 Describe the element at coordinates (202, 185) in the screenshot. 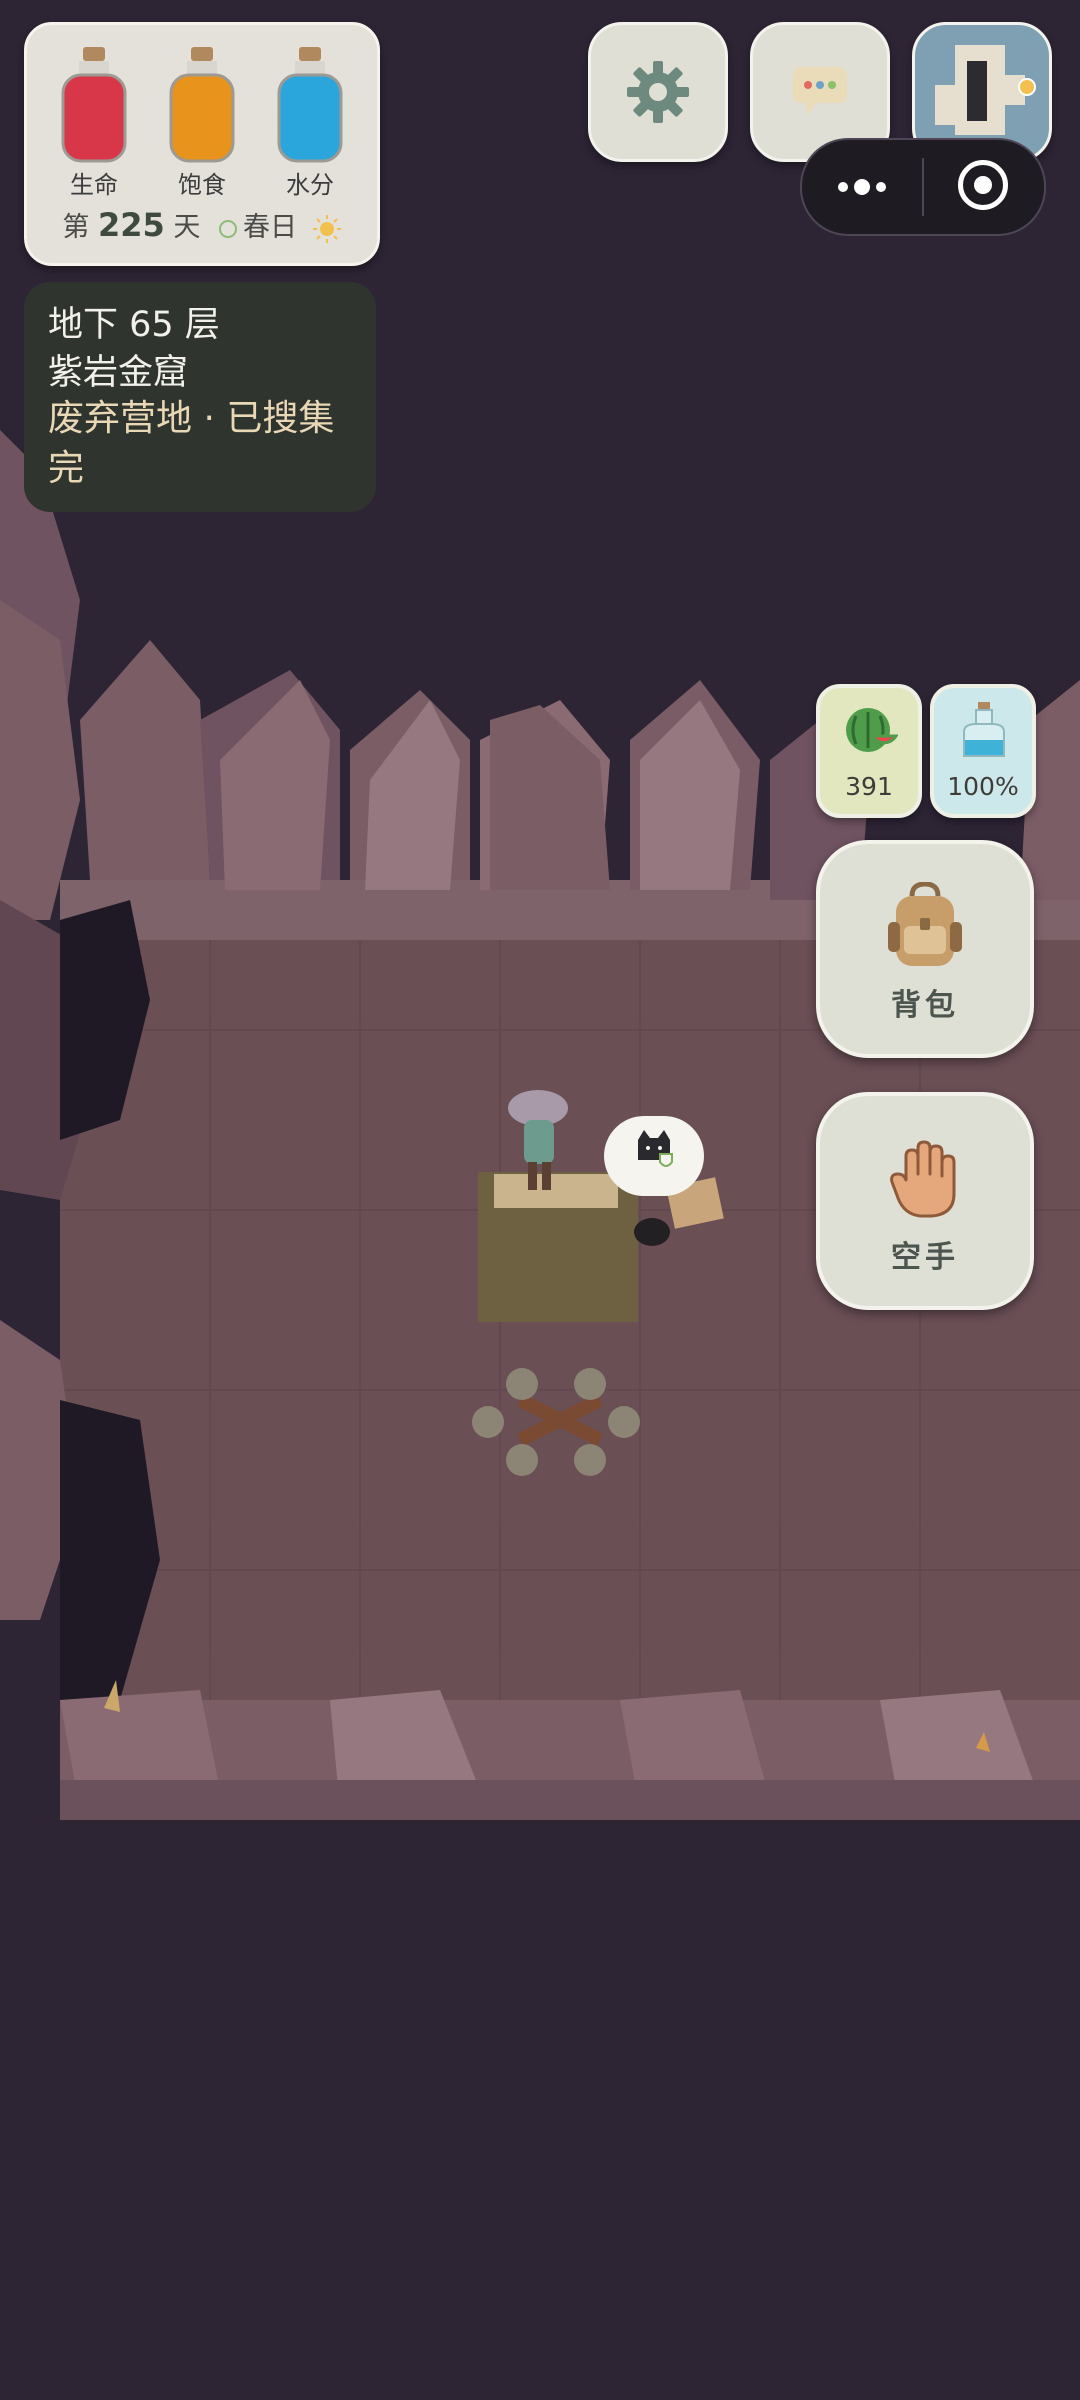

I see `stat-label-hunger: 饱食` at that location.